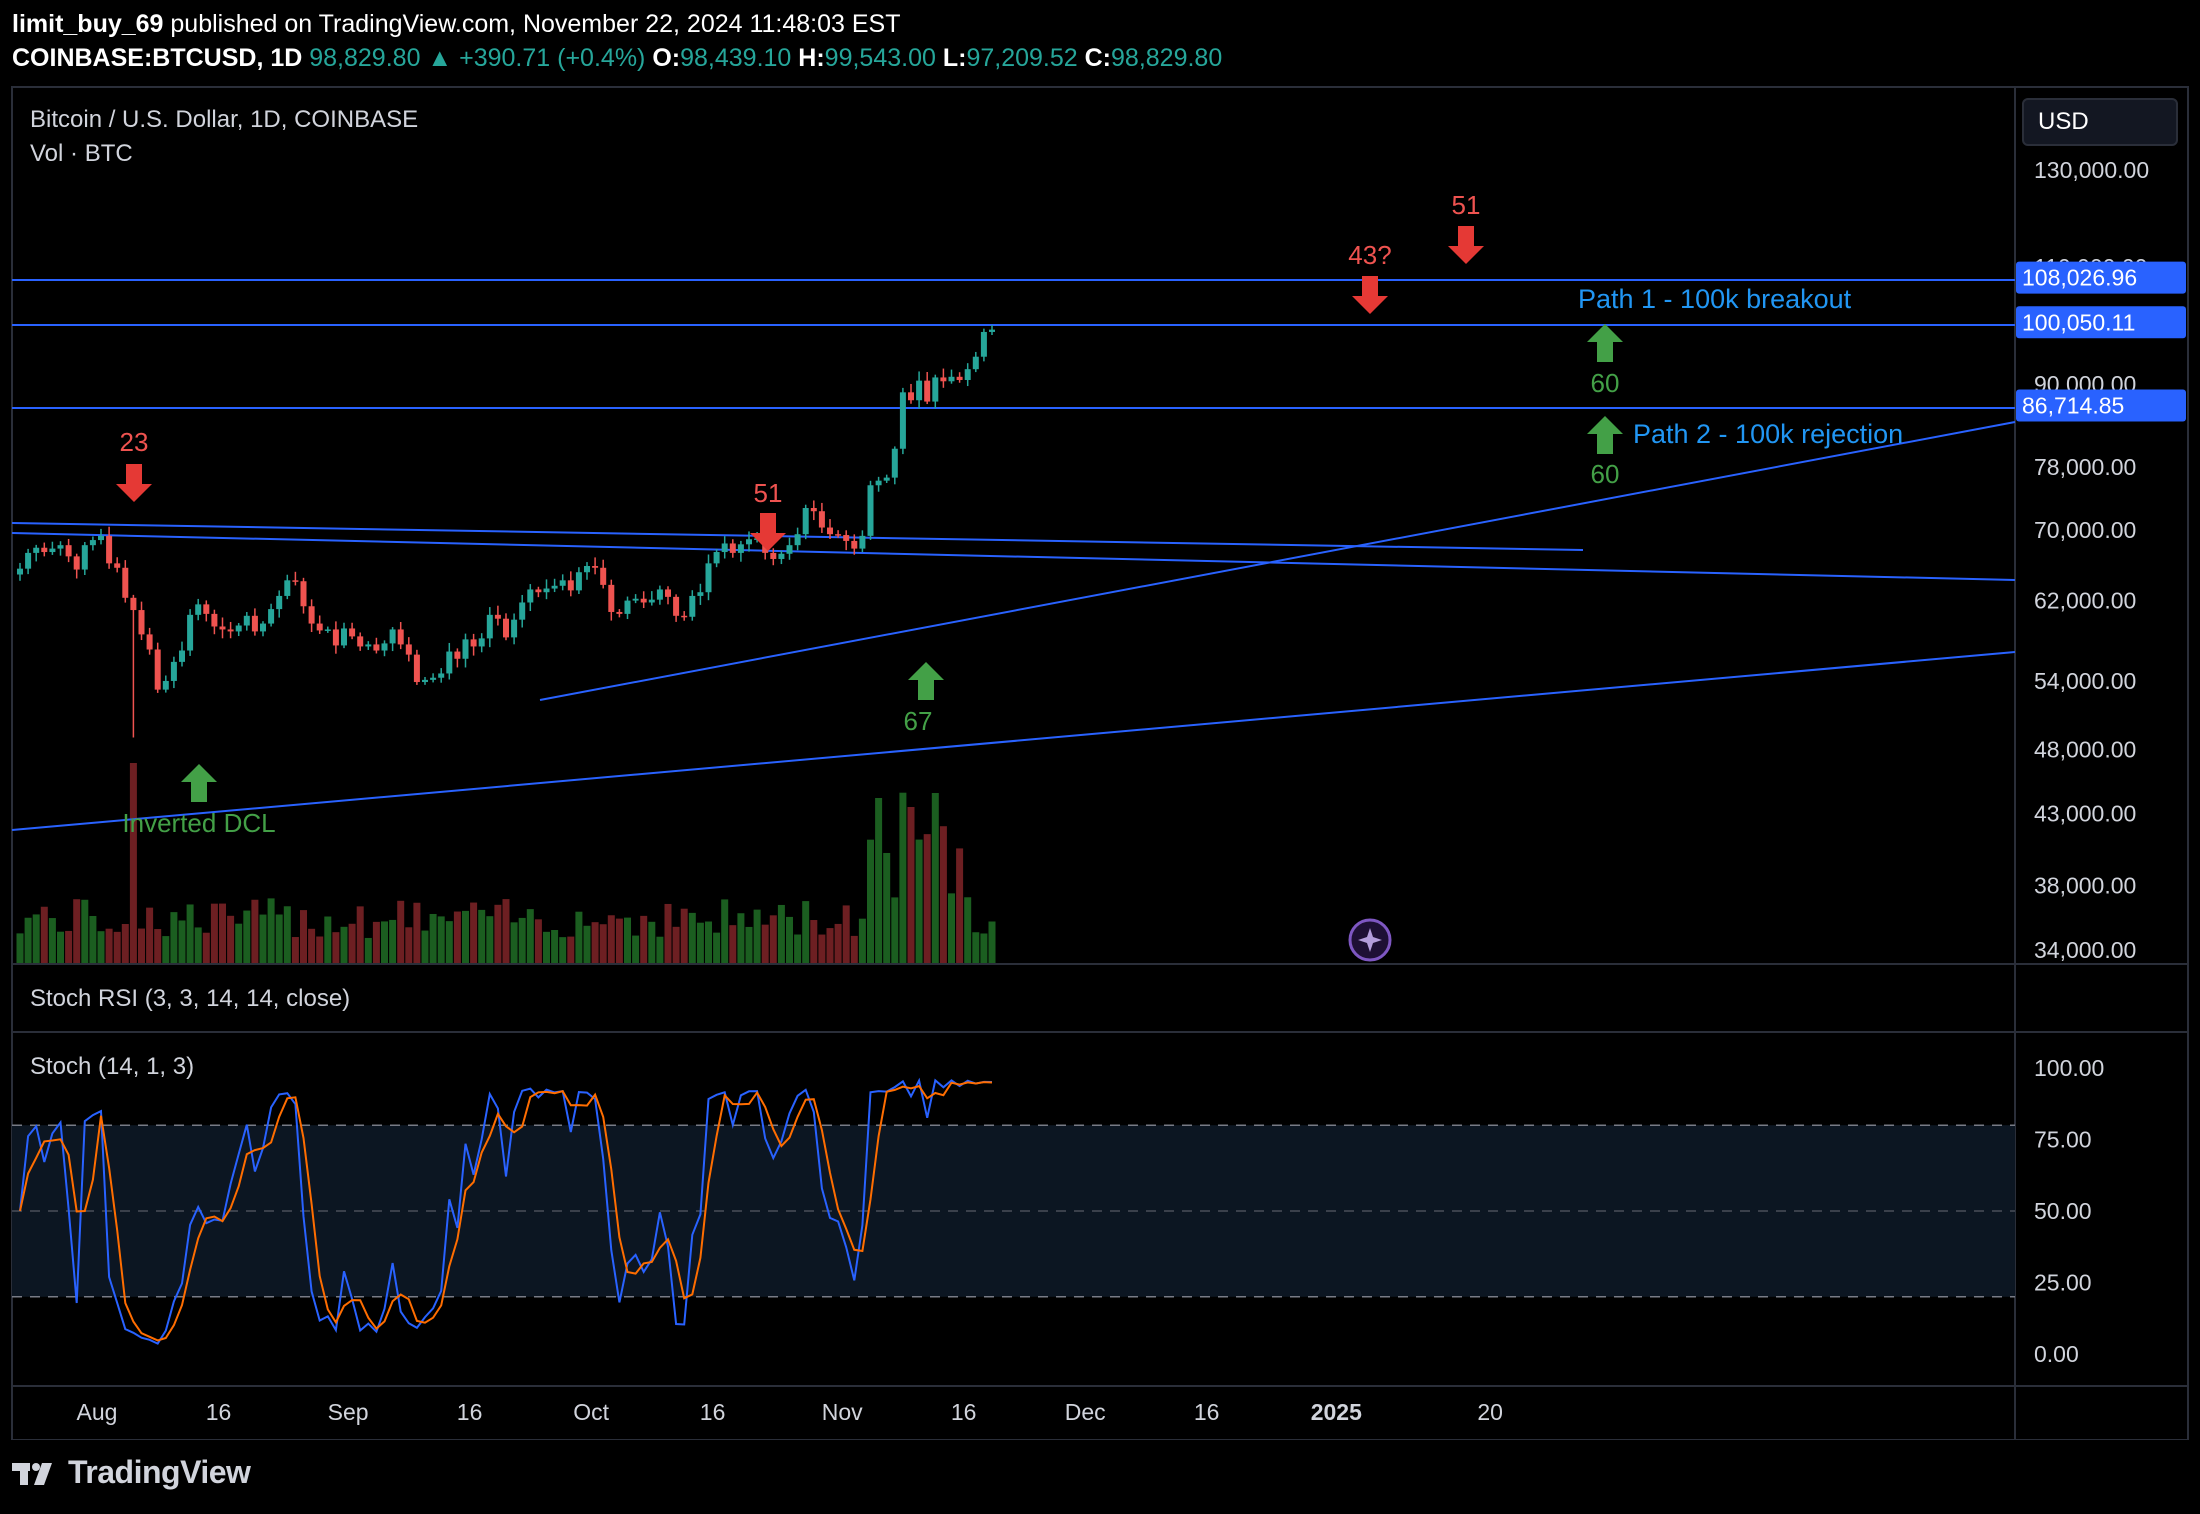 The image size is (2200, 1514). What do you see at coordinates (1715, 299) in the screenshot?
I see `path1-label: Path 1 - 100k breakout` at bounding box center [1715, 299].